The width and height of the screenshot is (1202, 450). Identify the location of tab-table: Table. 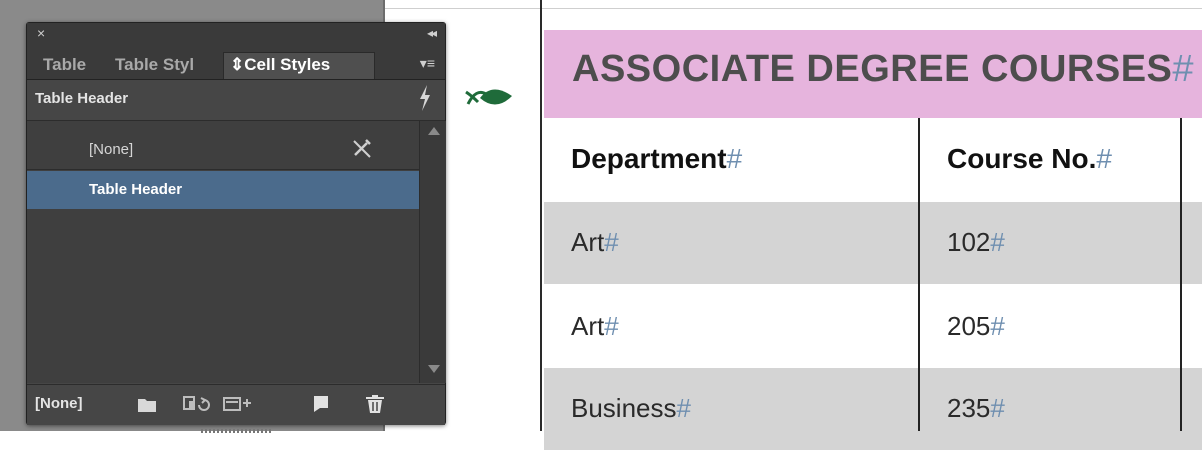
(78, 66).